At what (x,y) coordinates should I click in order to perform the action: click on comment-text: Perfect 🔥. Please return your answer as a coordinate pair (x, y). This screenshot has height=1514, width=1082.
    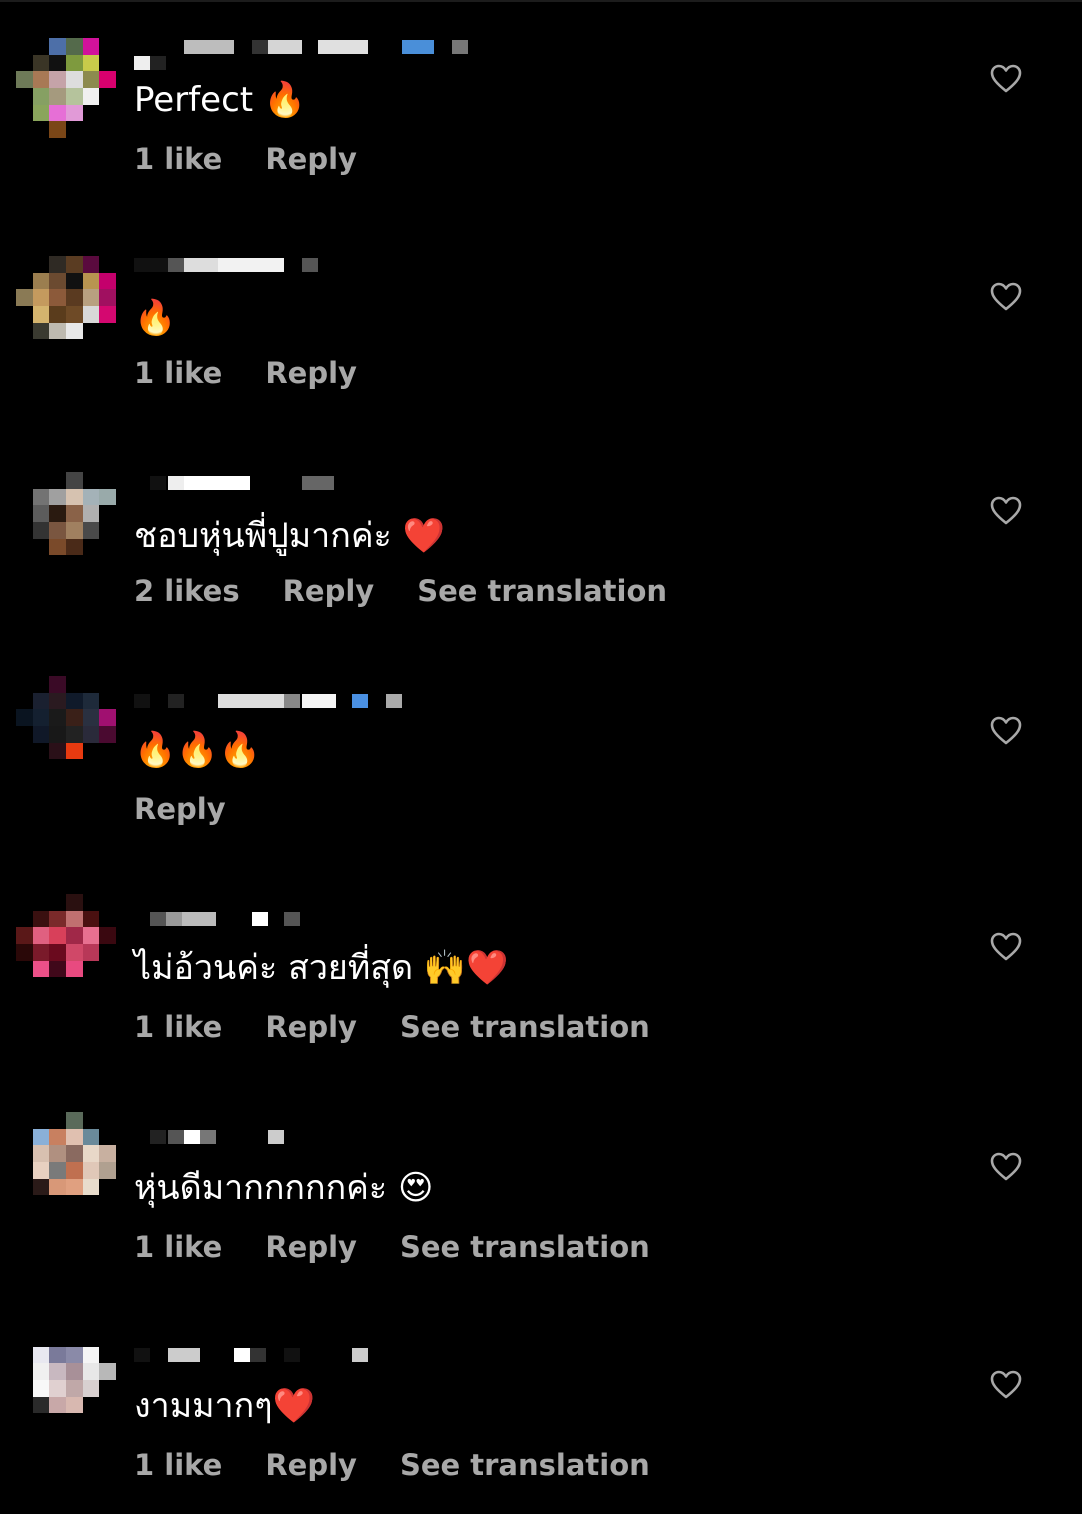
    Looking at the image, I should click on (220, 100).